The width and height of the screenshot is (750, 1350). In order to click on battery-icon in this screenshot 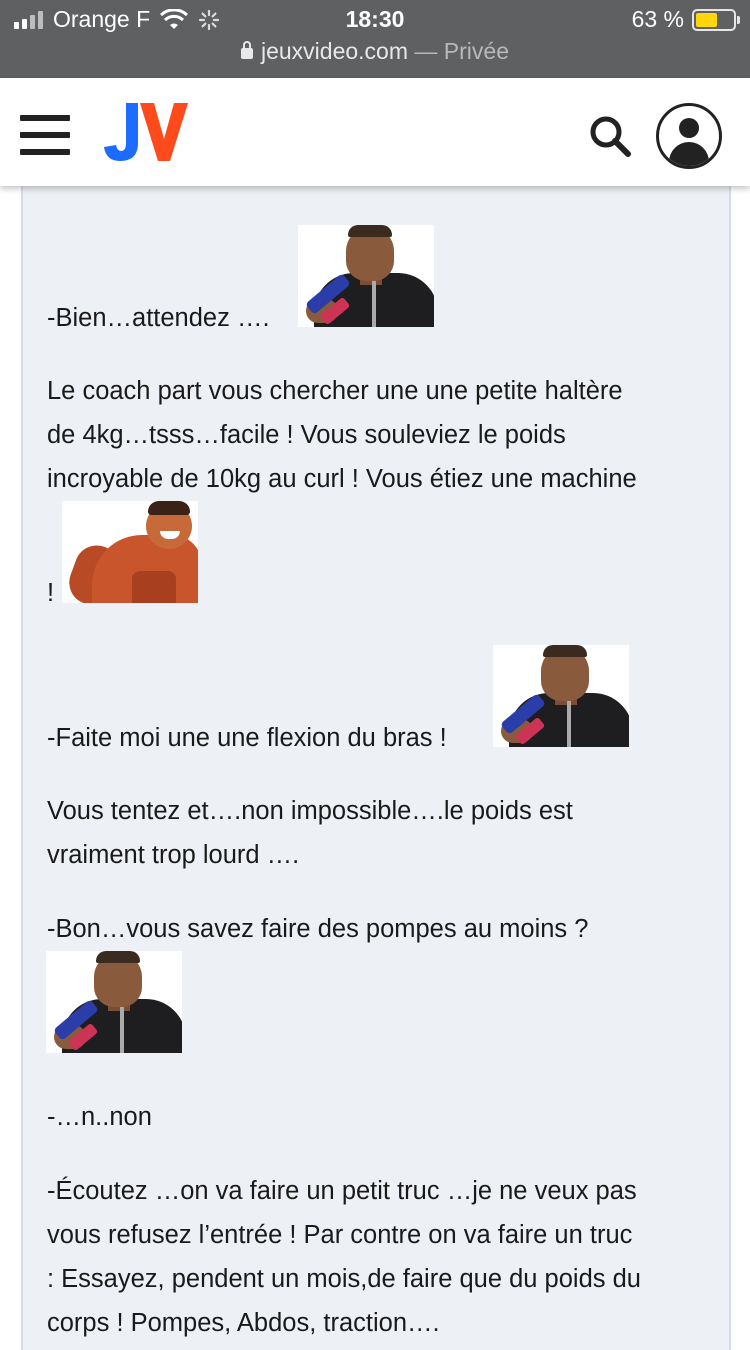, I will do `click(716, 19)`.